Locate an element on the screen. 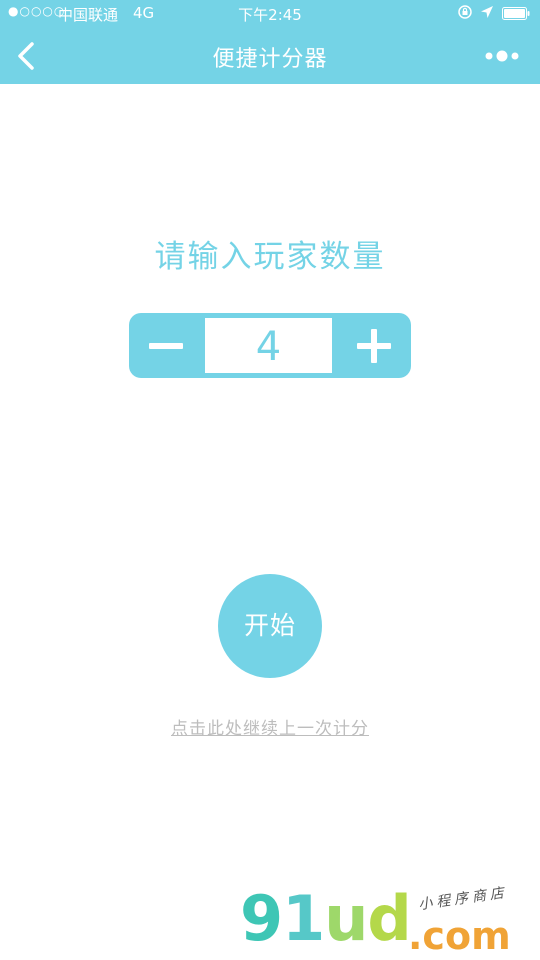 The height and width of the screenshot is (960, 540). player-count-prompt: 请输入玩家数量 is located at coordinates (270, 257).